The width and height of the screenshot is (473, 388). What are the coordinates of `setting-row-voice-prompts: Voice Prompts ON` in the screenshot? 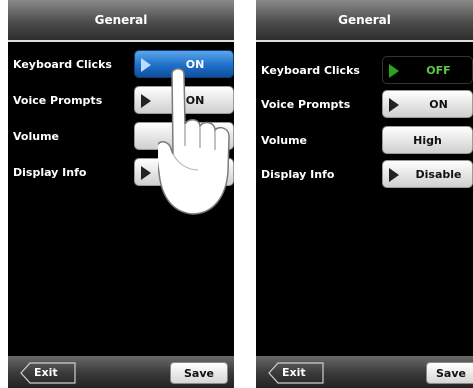 It's located at (364, 104).